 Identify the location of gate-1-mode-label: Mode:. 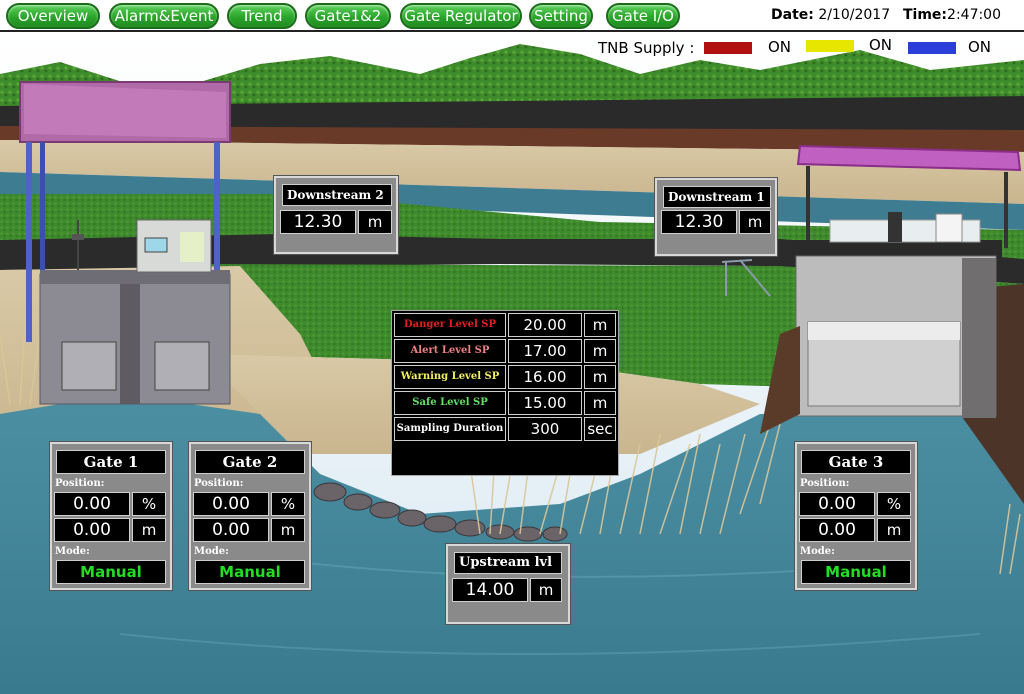
(72, 551).